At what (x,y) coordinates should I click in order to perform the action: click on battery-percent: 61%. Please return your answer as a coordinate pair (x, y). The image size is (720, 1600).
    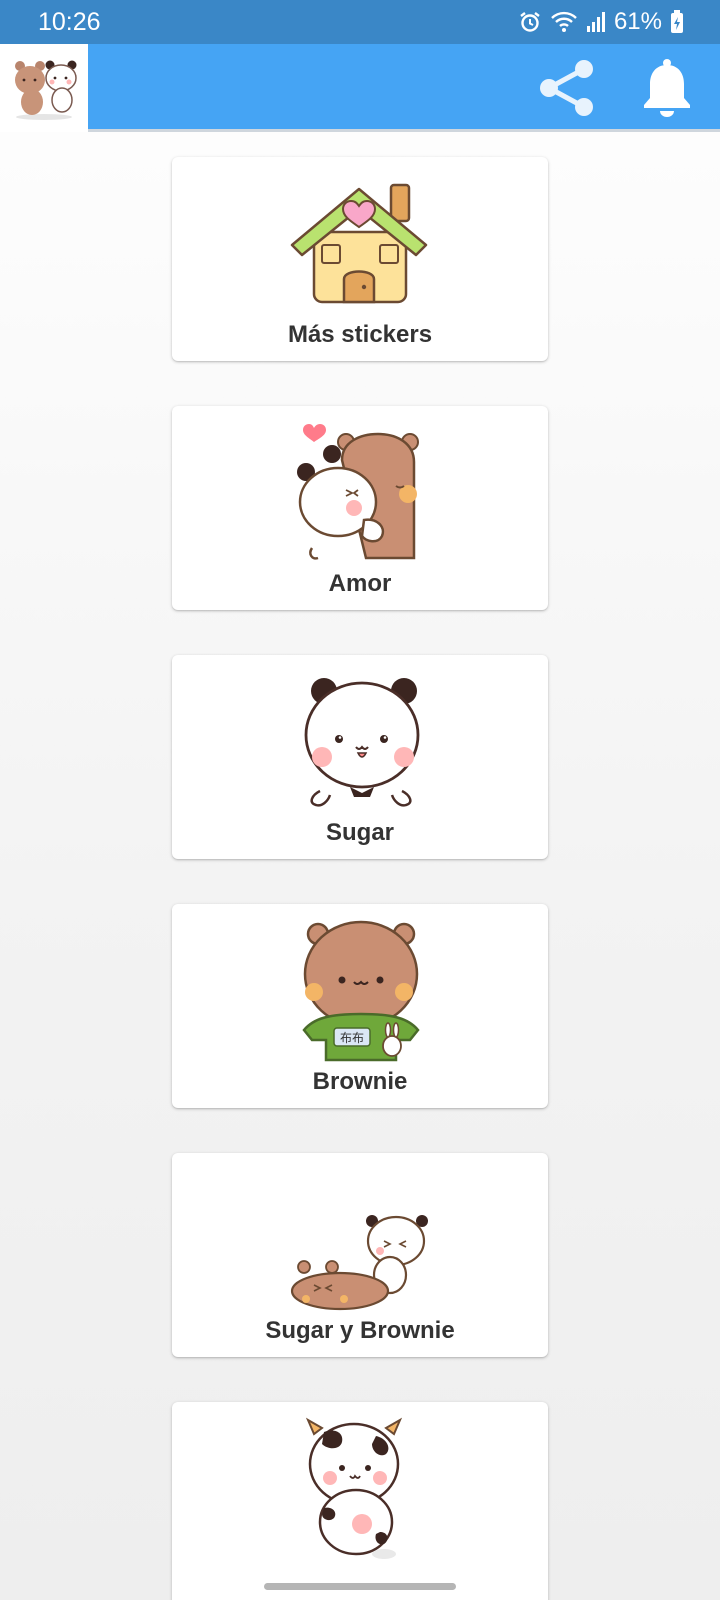
    Looking at the image, I should click on (637, 21).